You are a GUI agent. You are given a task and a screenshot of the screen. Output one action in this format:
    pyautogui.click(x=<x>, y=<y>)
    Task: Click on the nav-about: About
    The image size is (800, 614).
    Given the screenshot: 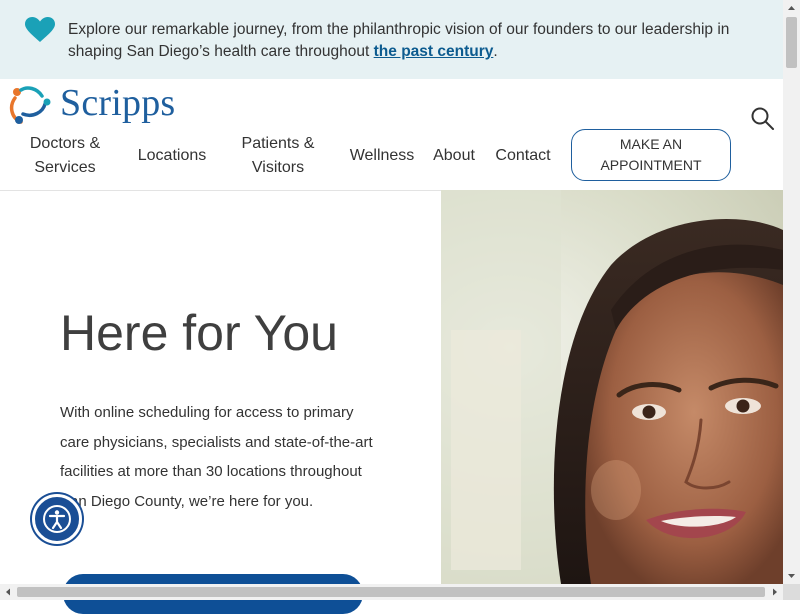 What is the action you would take?
    pyautogui.click(x=454, y=156)
    